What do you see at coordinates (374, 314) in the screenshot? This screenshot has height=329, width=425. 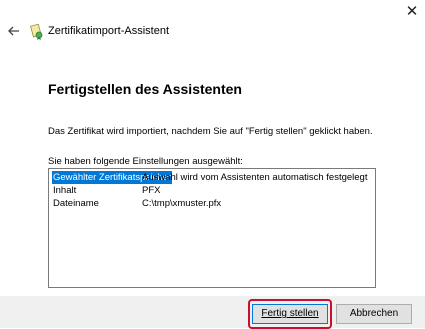 I see `cancel-button: Abbrechen` at bounding box center [374, 314].